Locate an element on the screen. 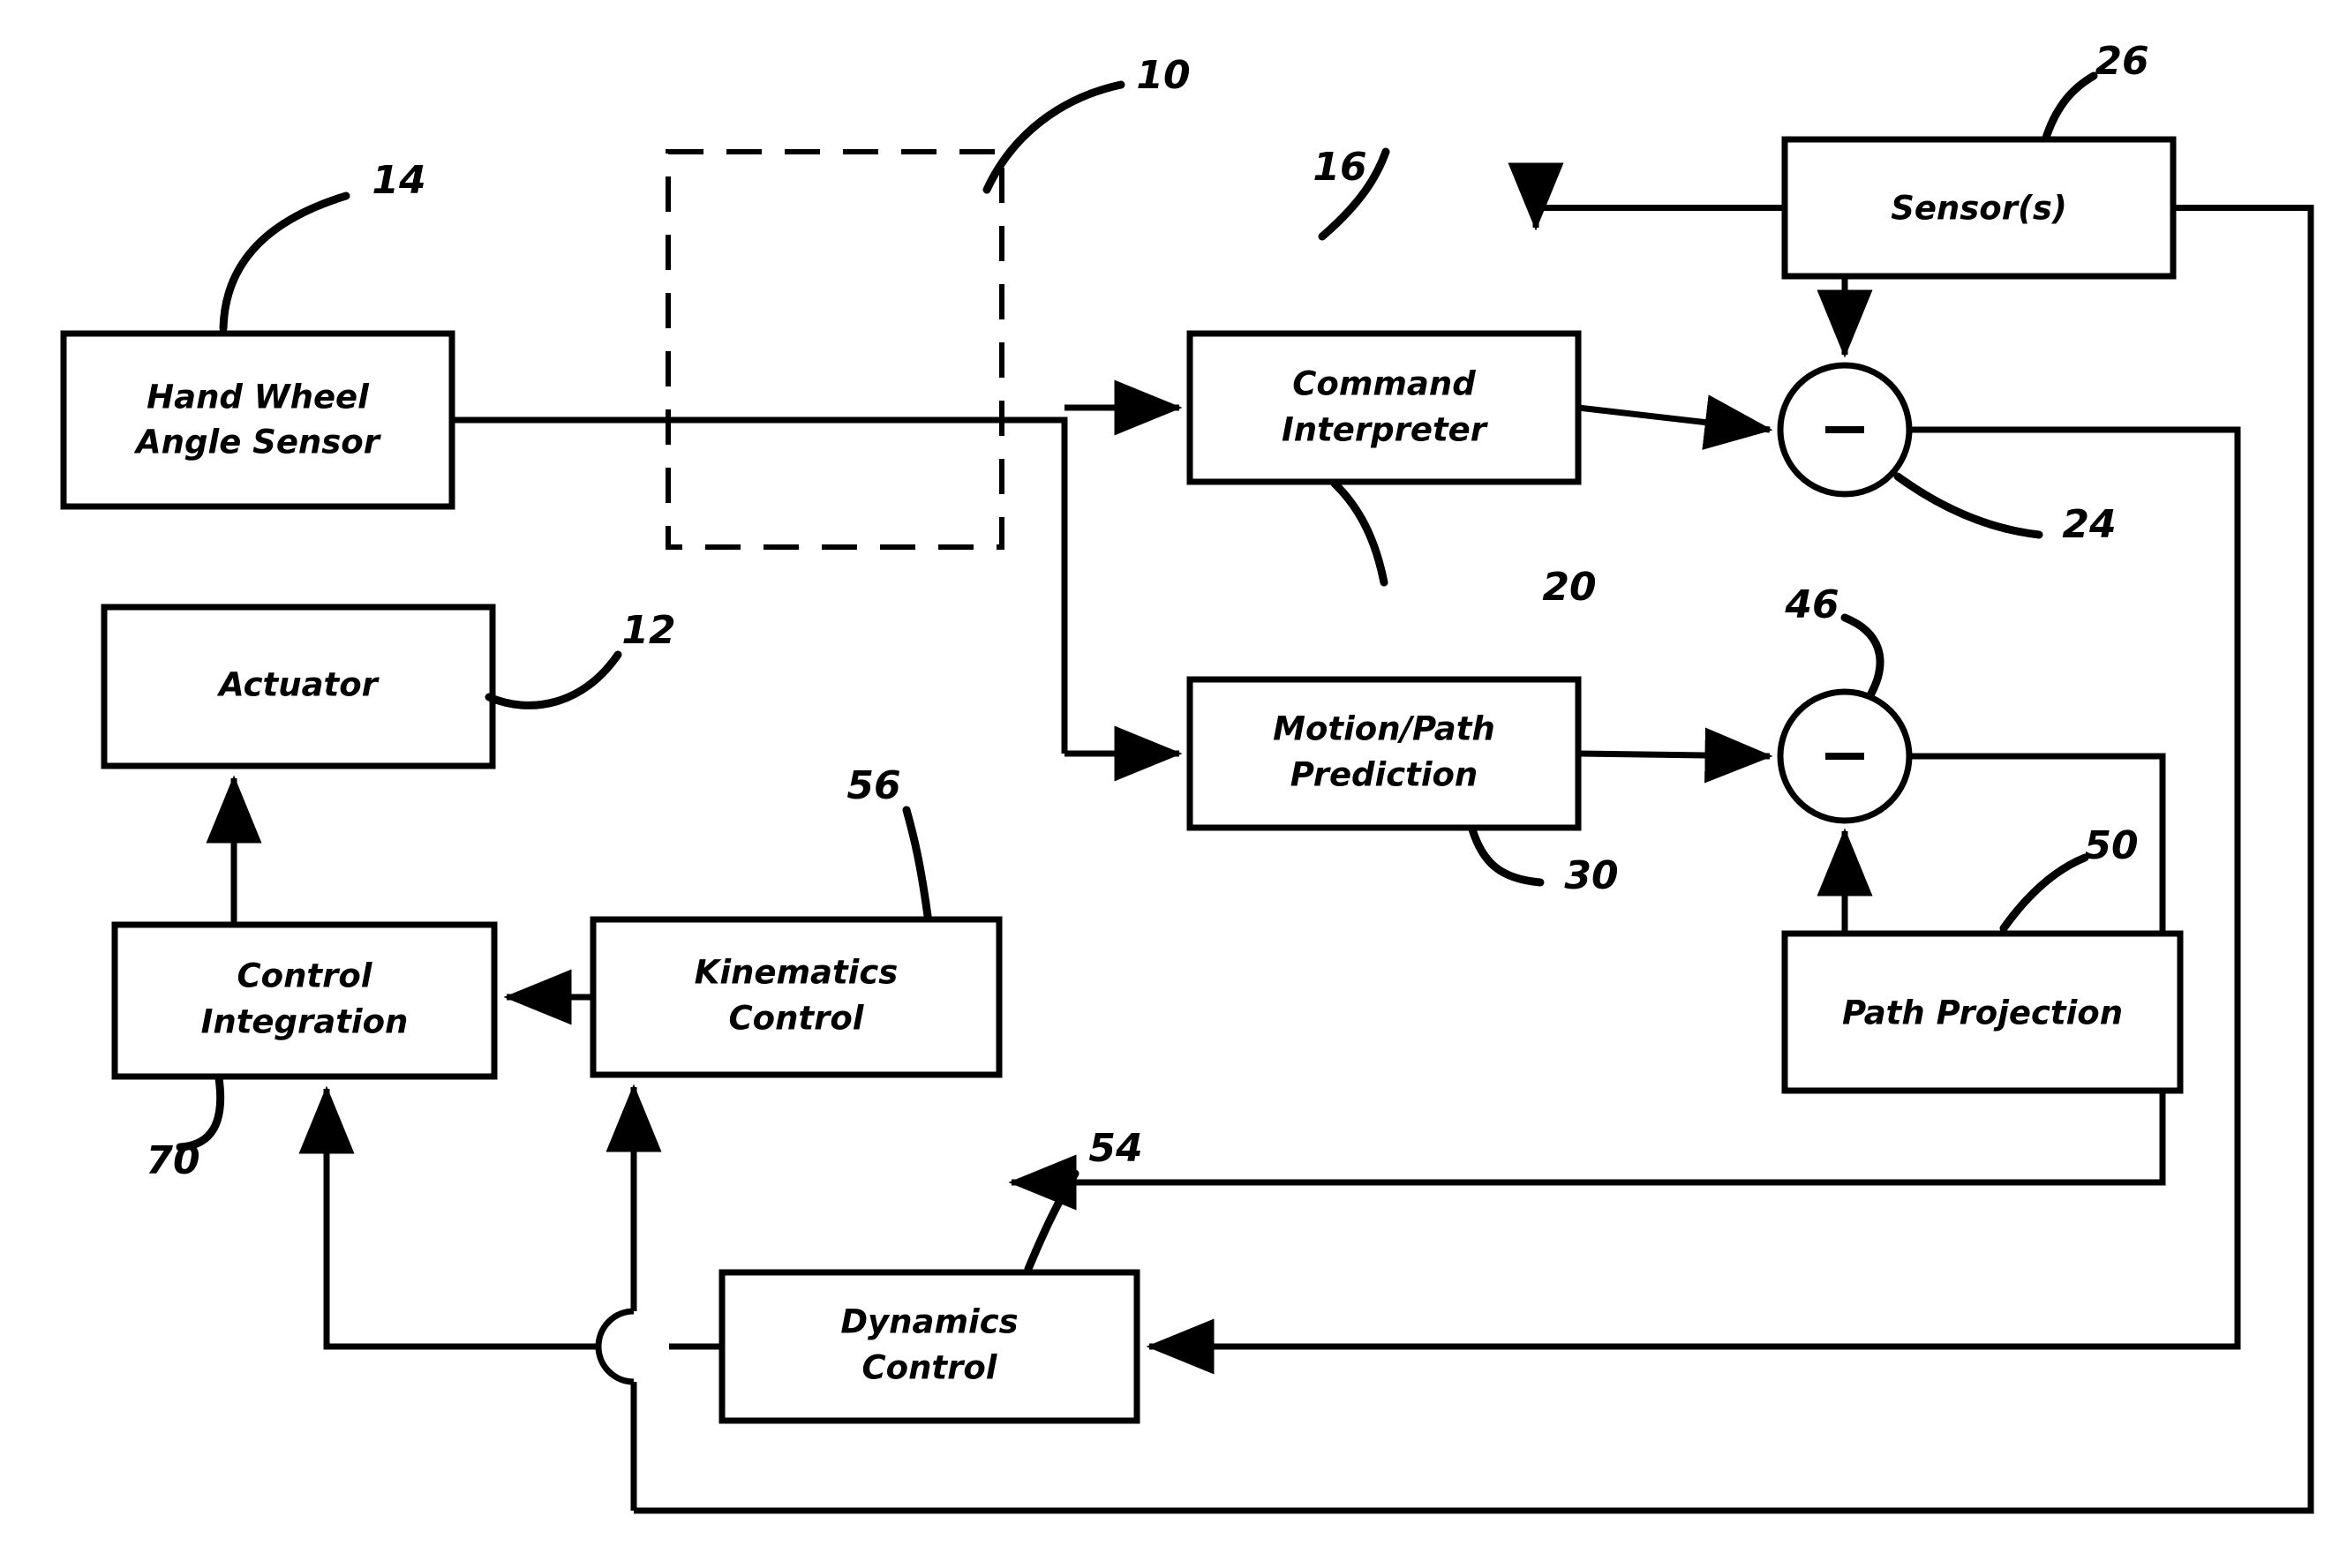 The image size is (2332, 1568). block-motion-path-prediction is located at coordinates (1384, 753).